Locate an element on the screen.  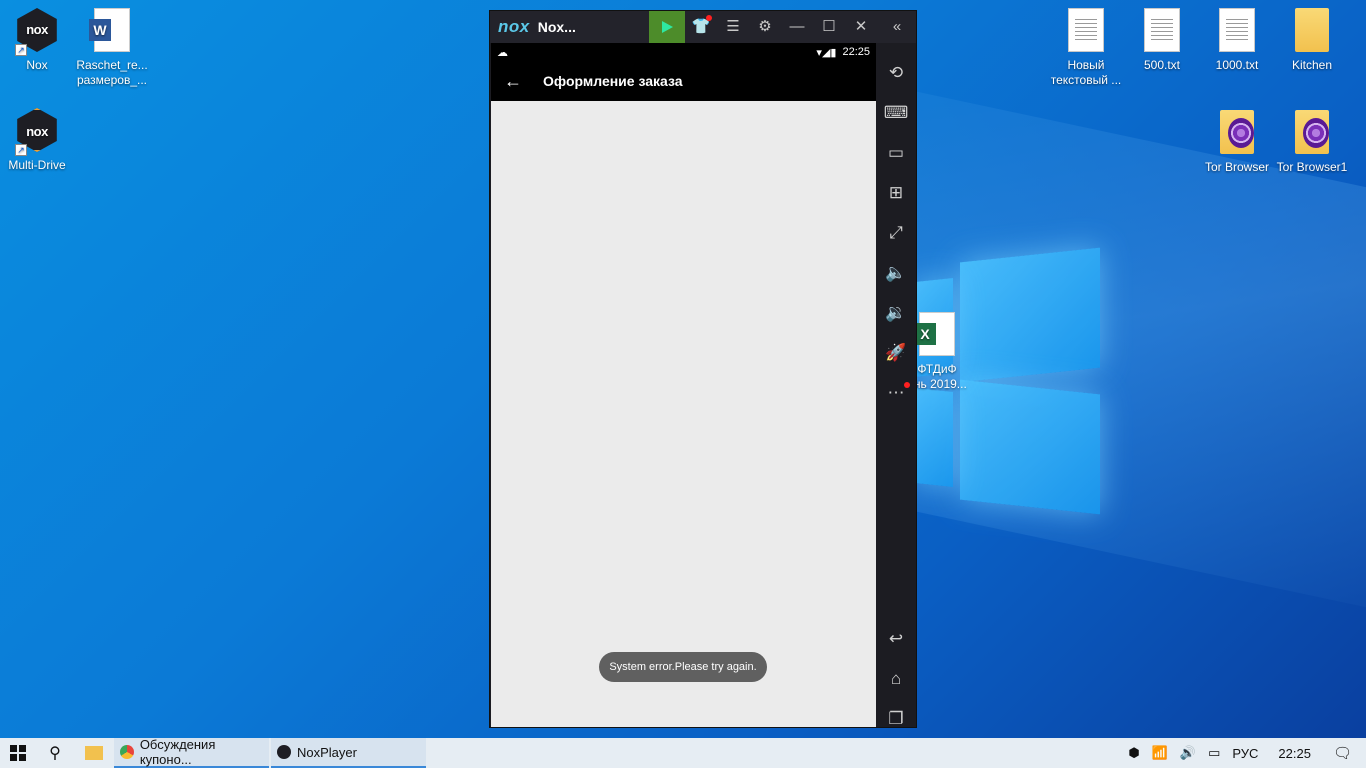
desktop-icon-500-txt: 500.txt is located at coordinates (1162, 40).